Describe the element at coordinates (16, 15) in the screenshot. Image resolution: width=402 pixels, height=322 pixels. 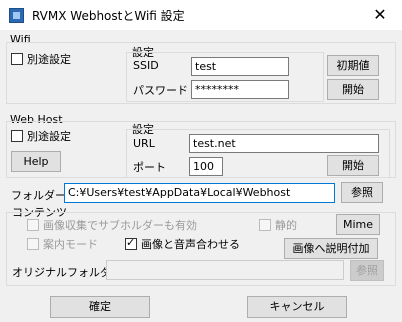
I see `app-icon` at that location.